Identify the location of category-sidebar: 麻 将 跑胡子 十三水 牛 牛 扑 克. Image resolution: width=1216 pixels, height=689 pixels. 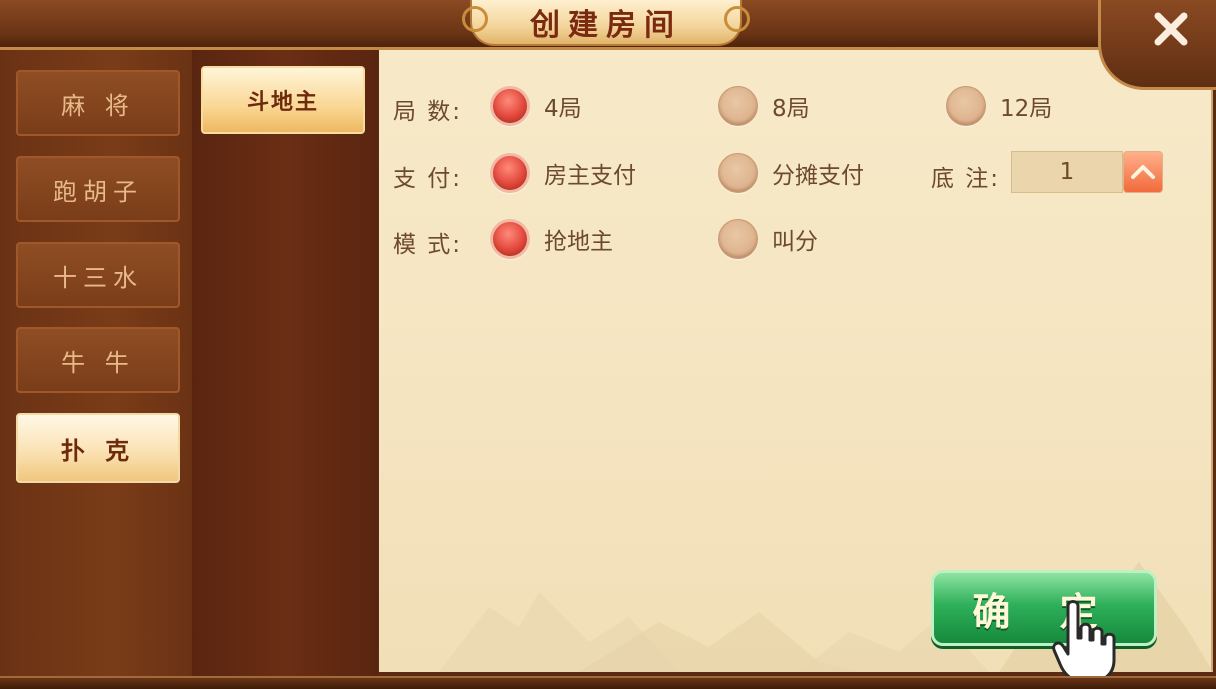
(96, 363).